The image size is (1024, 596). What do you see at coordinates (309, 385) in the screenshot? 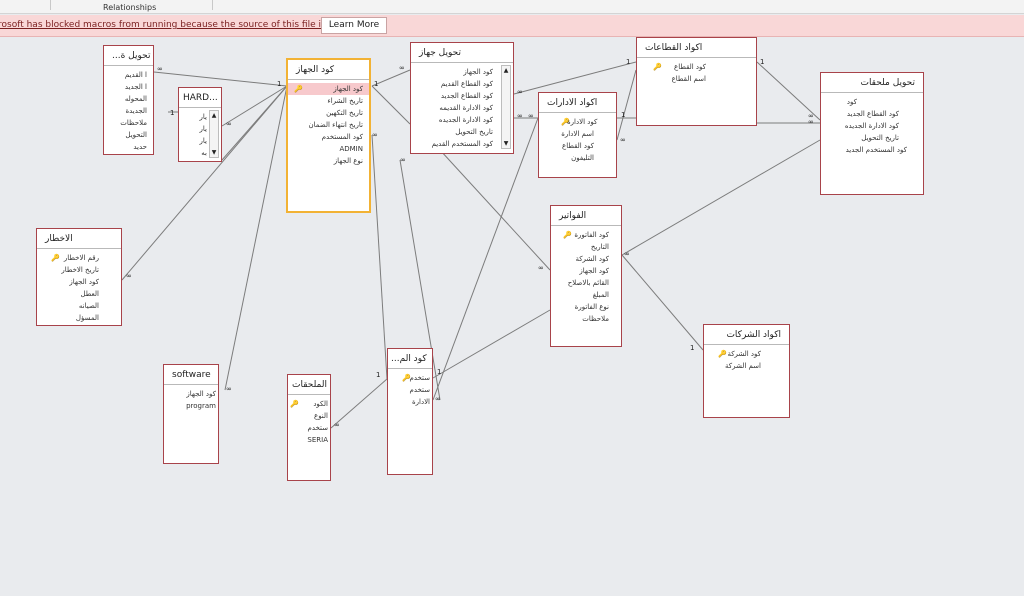
I see `table-title: الملحقات` at bounding box center [309, 385].